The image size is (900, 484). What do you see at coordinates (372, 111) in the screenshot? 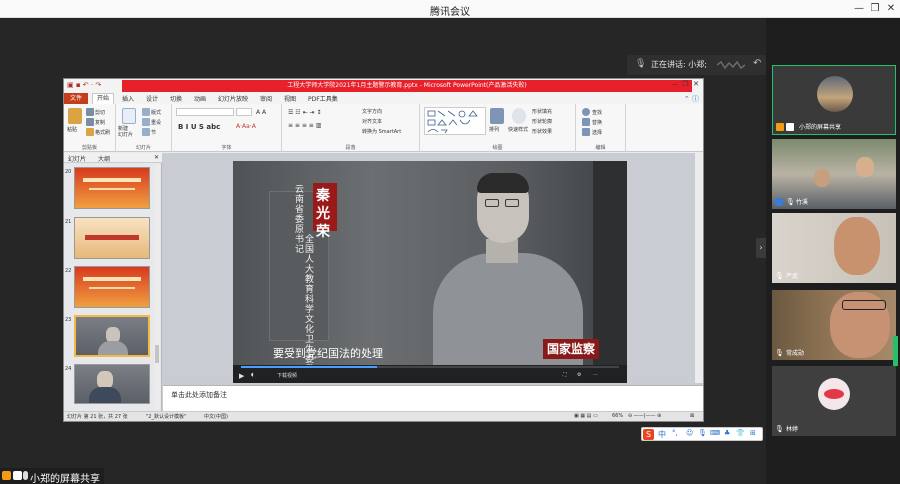
I see `text-direction-button: 文字方向` at bounding box center [372, 111].